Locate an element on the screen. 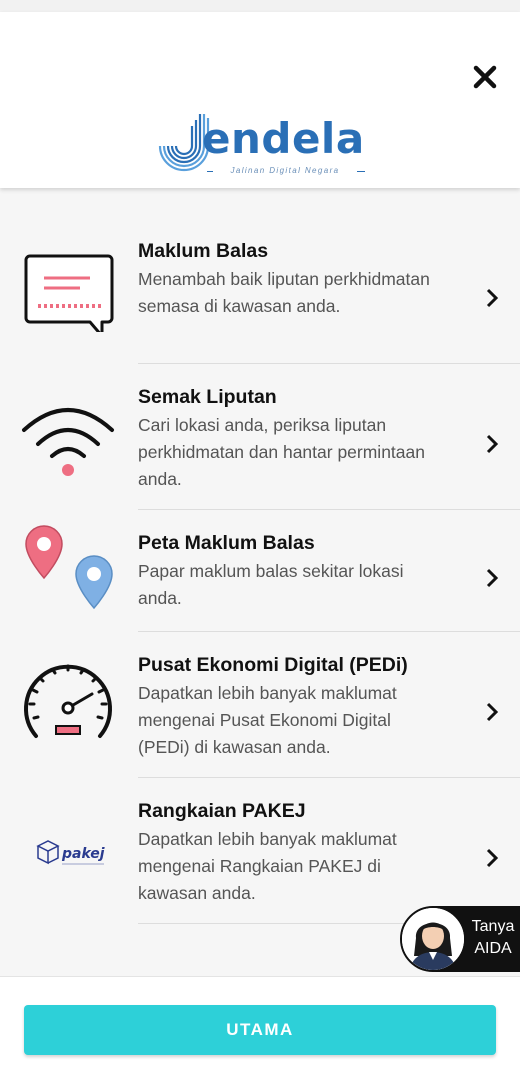 The image size is (520, 1080). aida-label-line1: Tanya is located at coordinates (493, 926).